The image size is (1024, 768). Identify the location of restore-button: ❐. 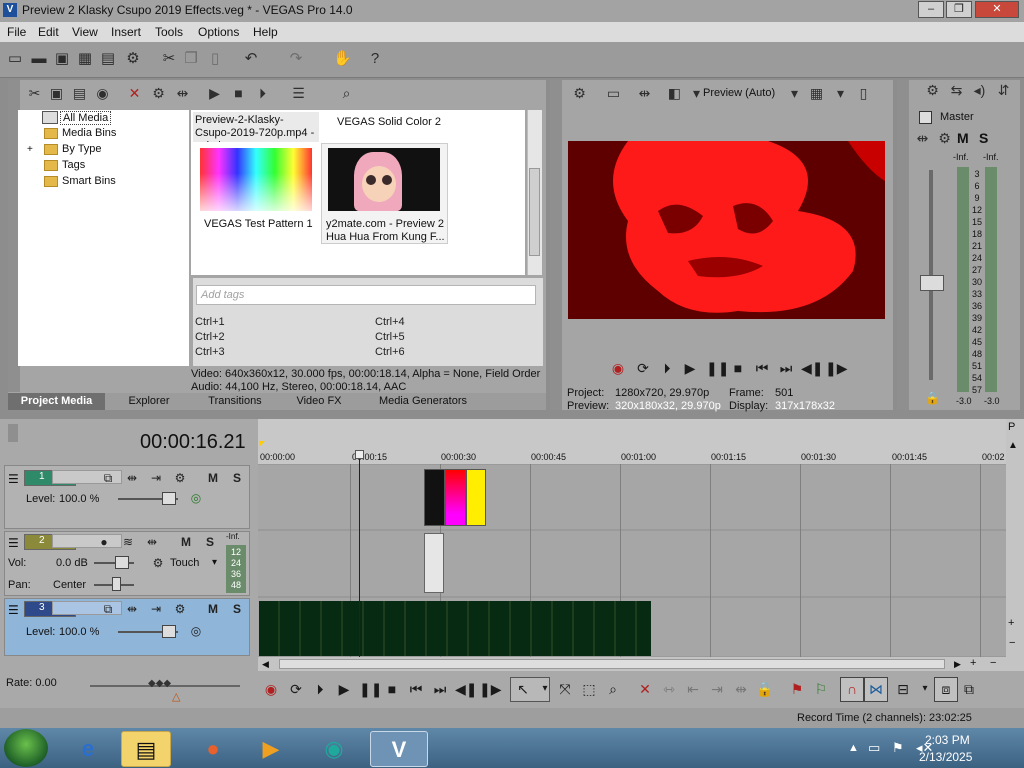
(959, 9).